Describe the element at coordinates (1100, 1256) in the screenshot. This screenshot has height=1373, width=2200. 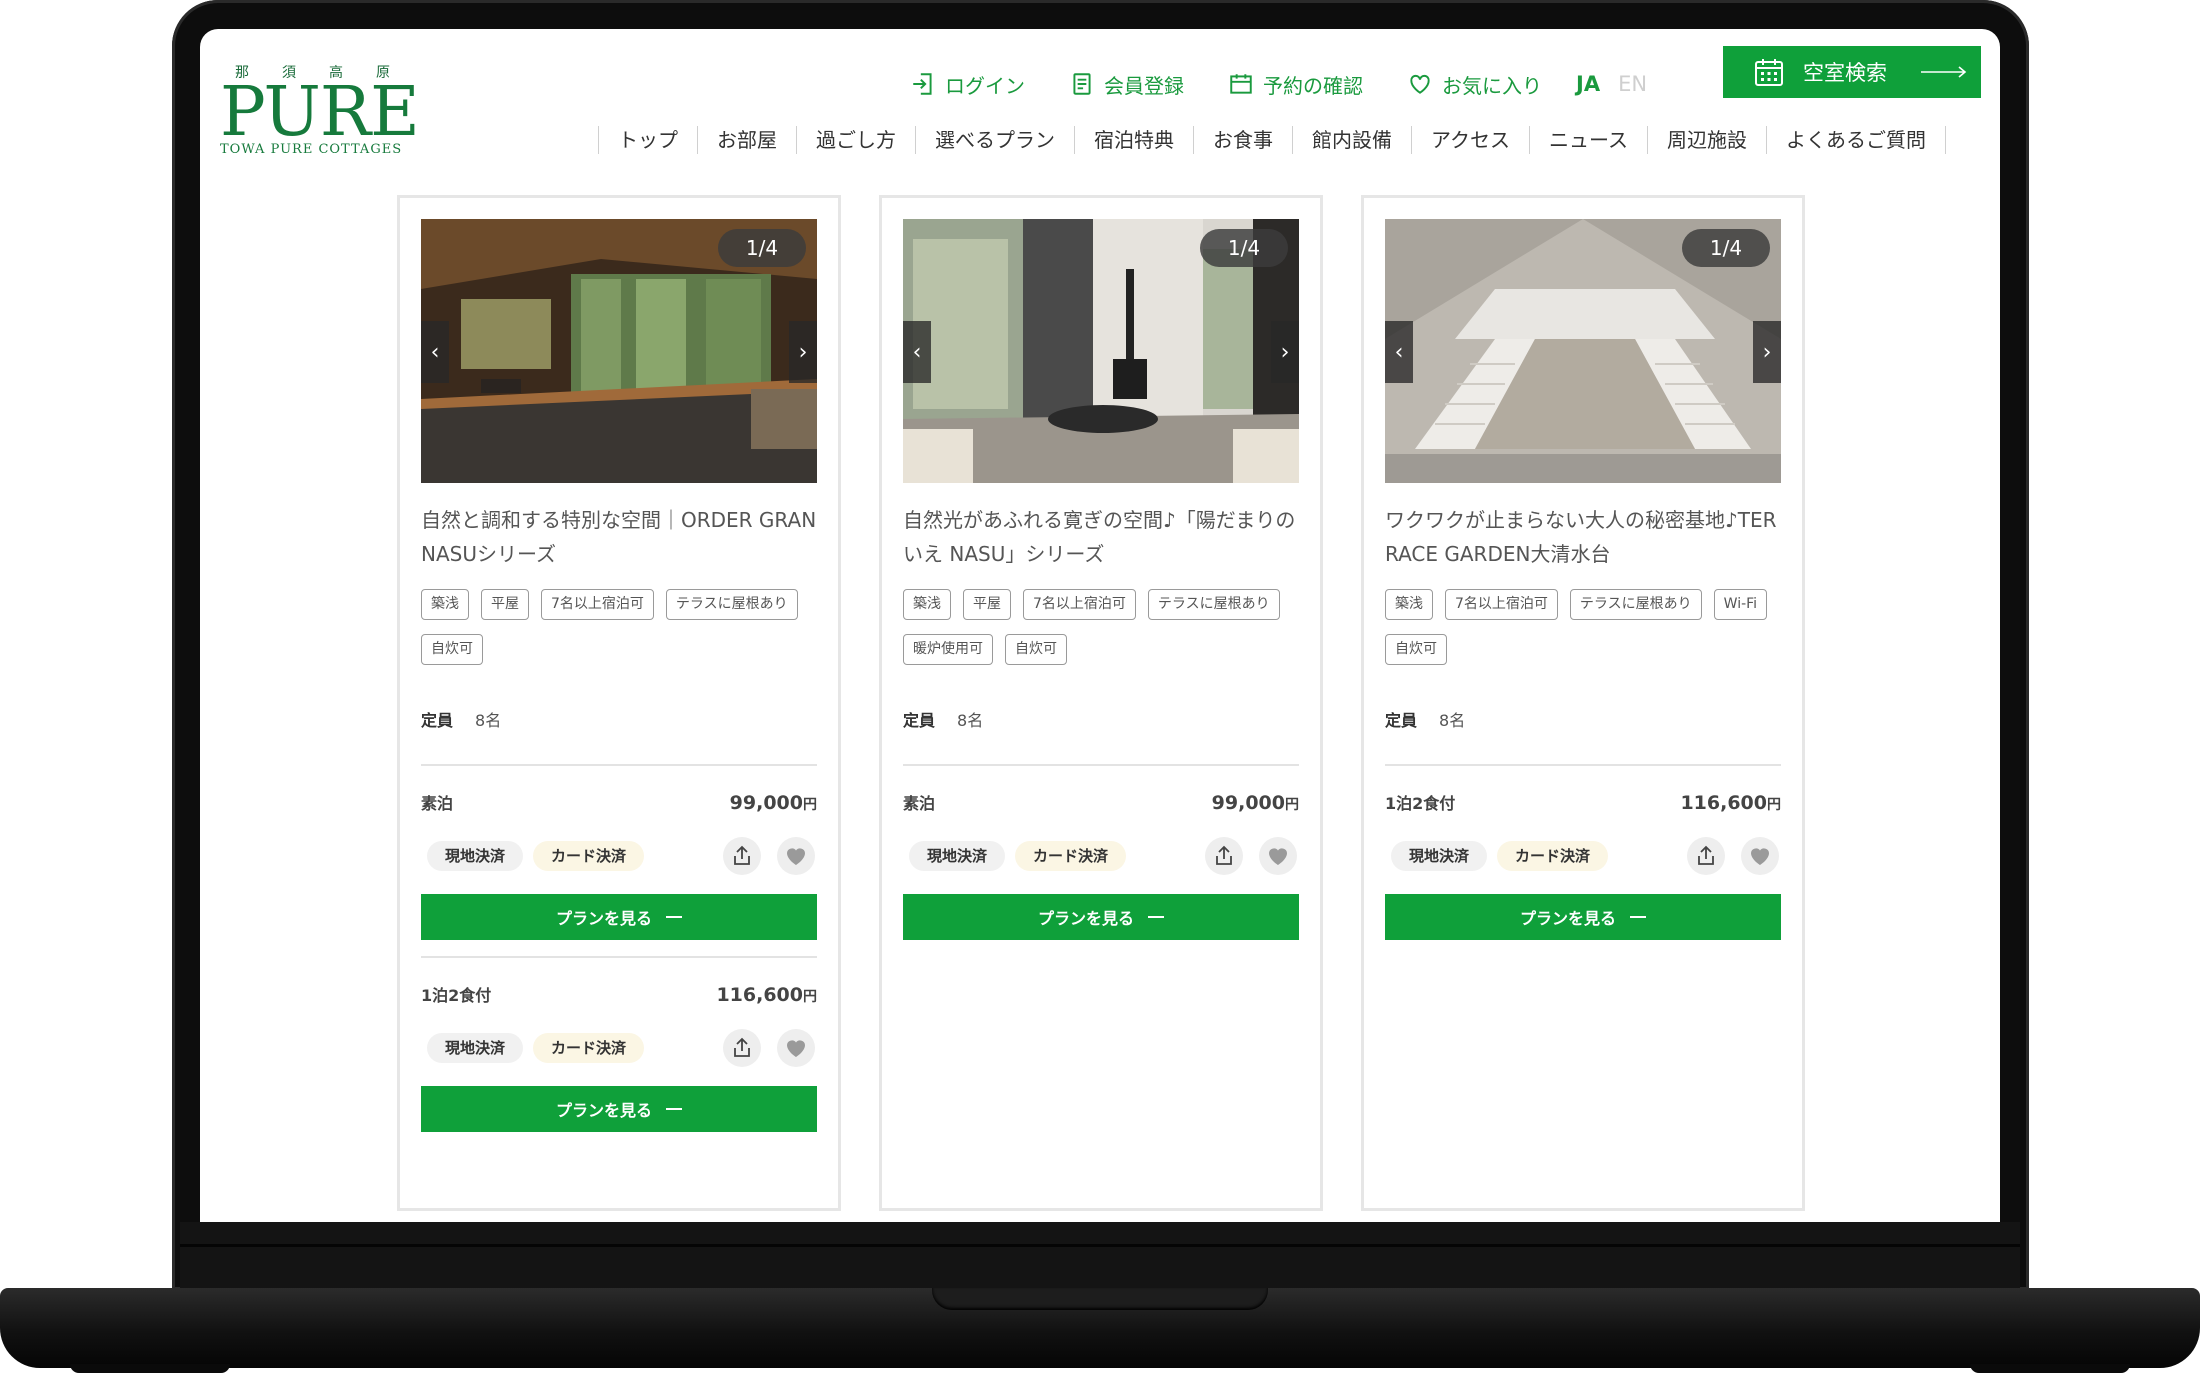
I see `laptop-bezel` at that location.